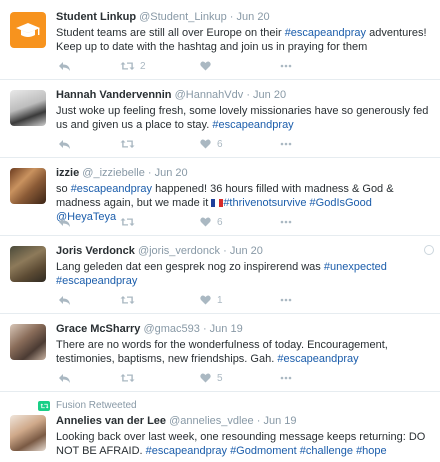 The height and width of the screenshot is (462, 440). I want to click on like-button: 5, so click(215, 378).